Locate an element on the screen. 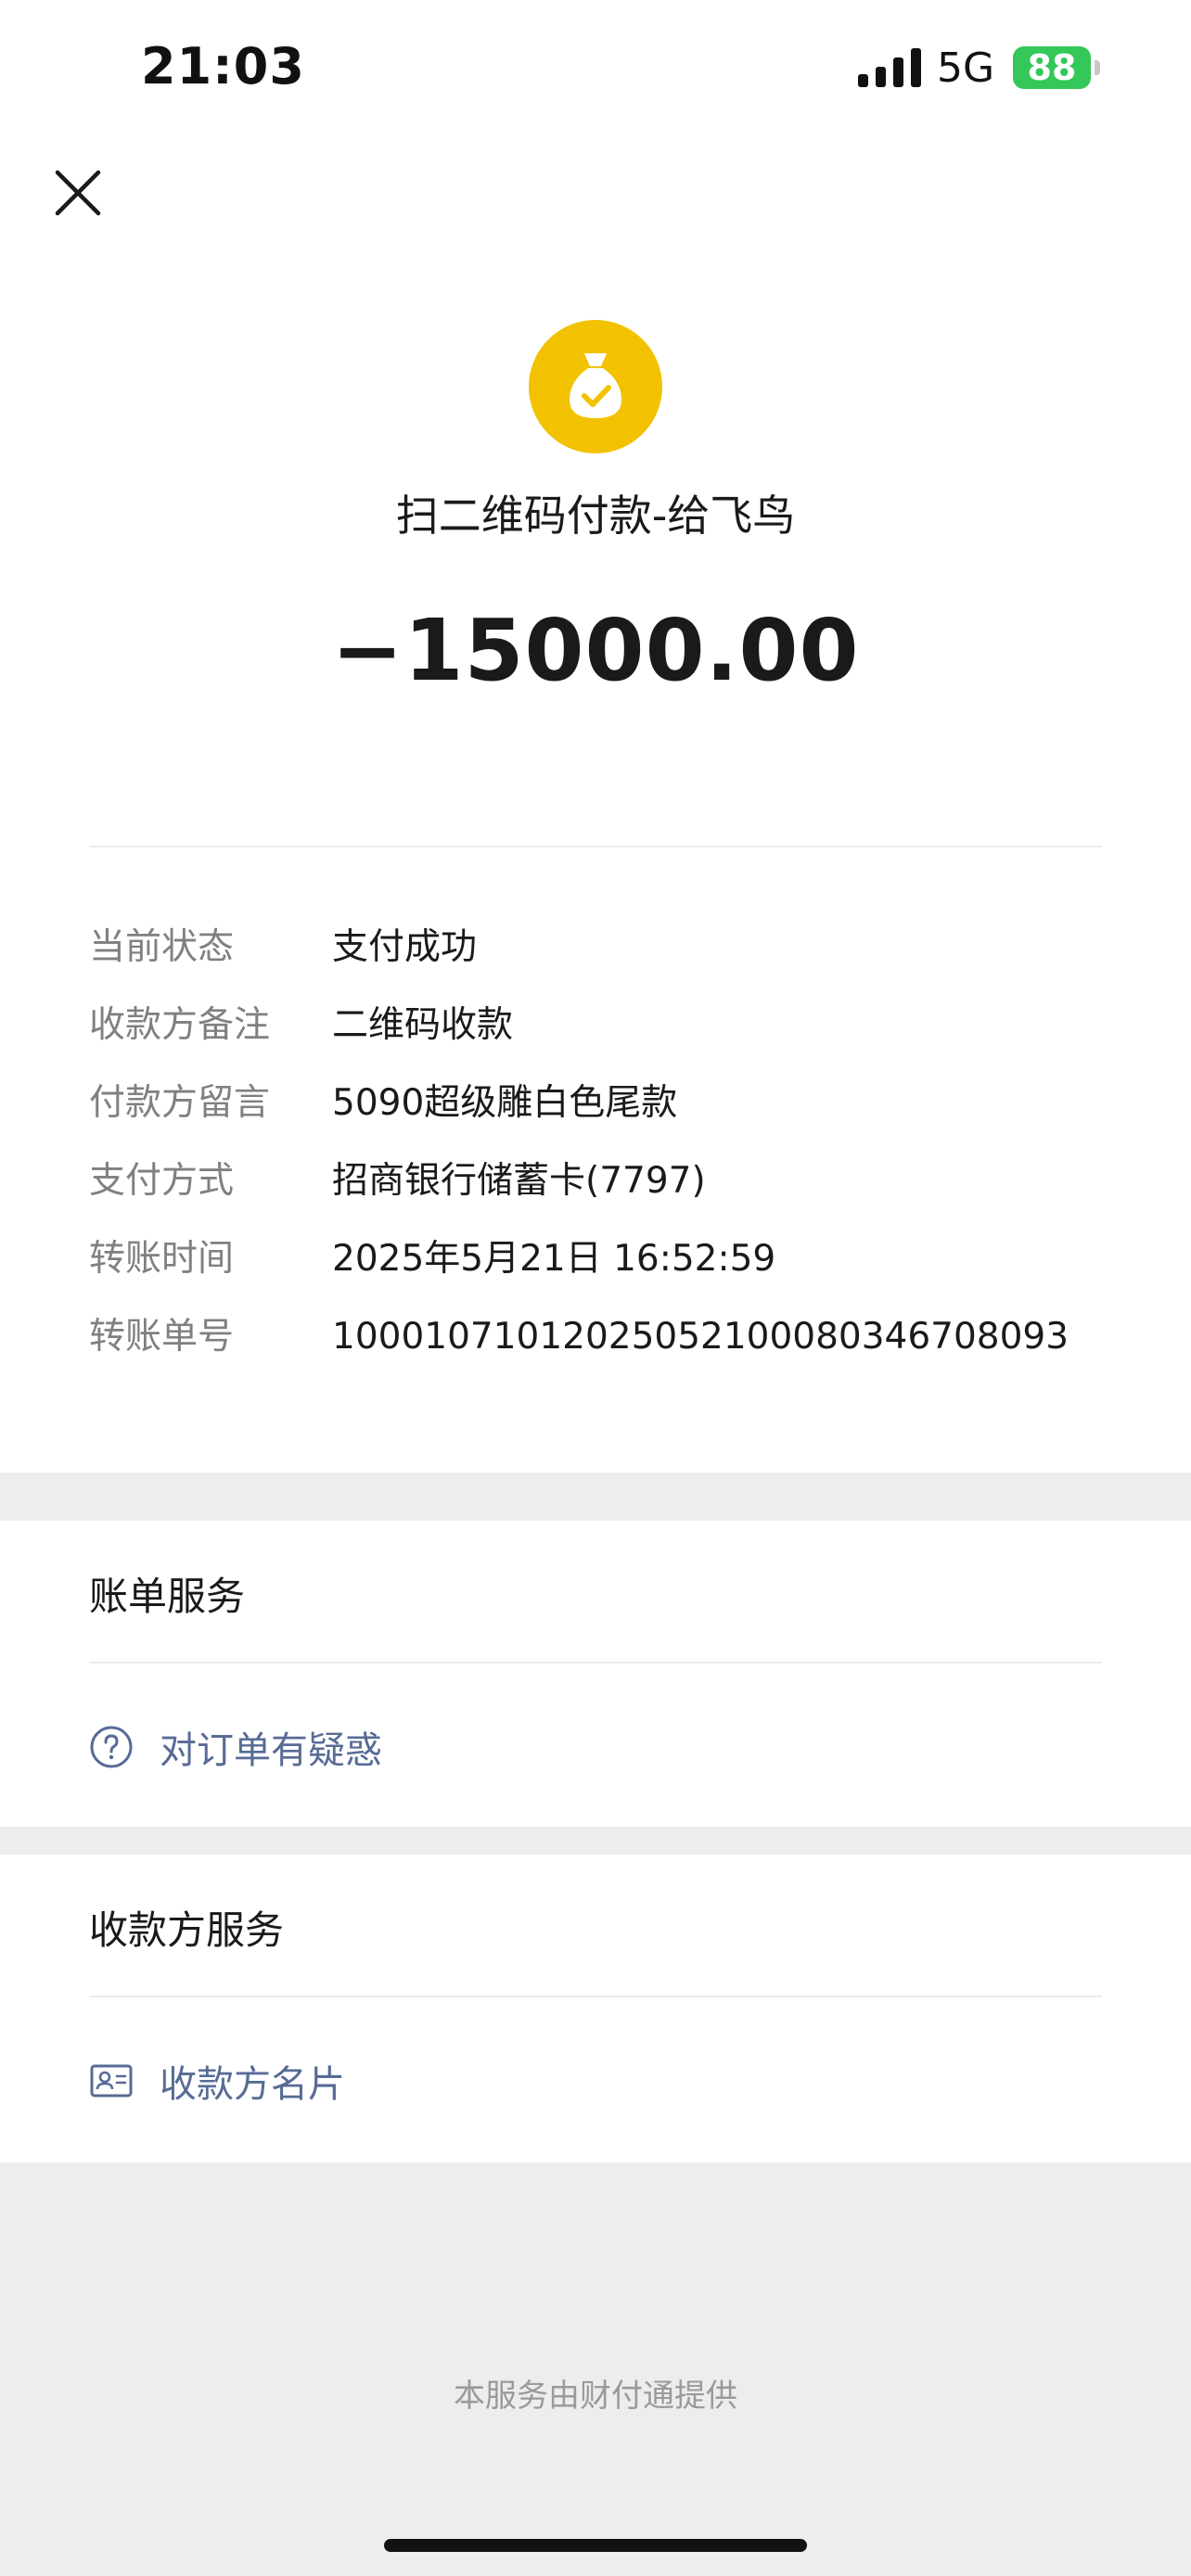 This screenshot has height=2576, width=1191. detail-row-transfer-number: 转账单号 10001071012025052100080346708093 is located at coordinates (599, 1337).